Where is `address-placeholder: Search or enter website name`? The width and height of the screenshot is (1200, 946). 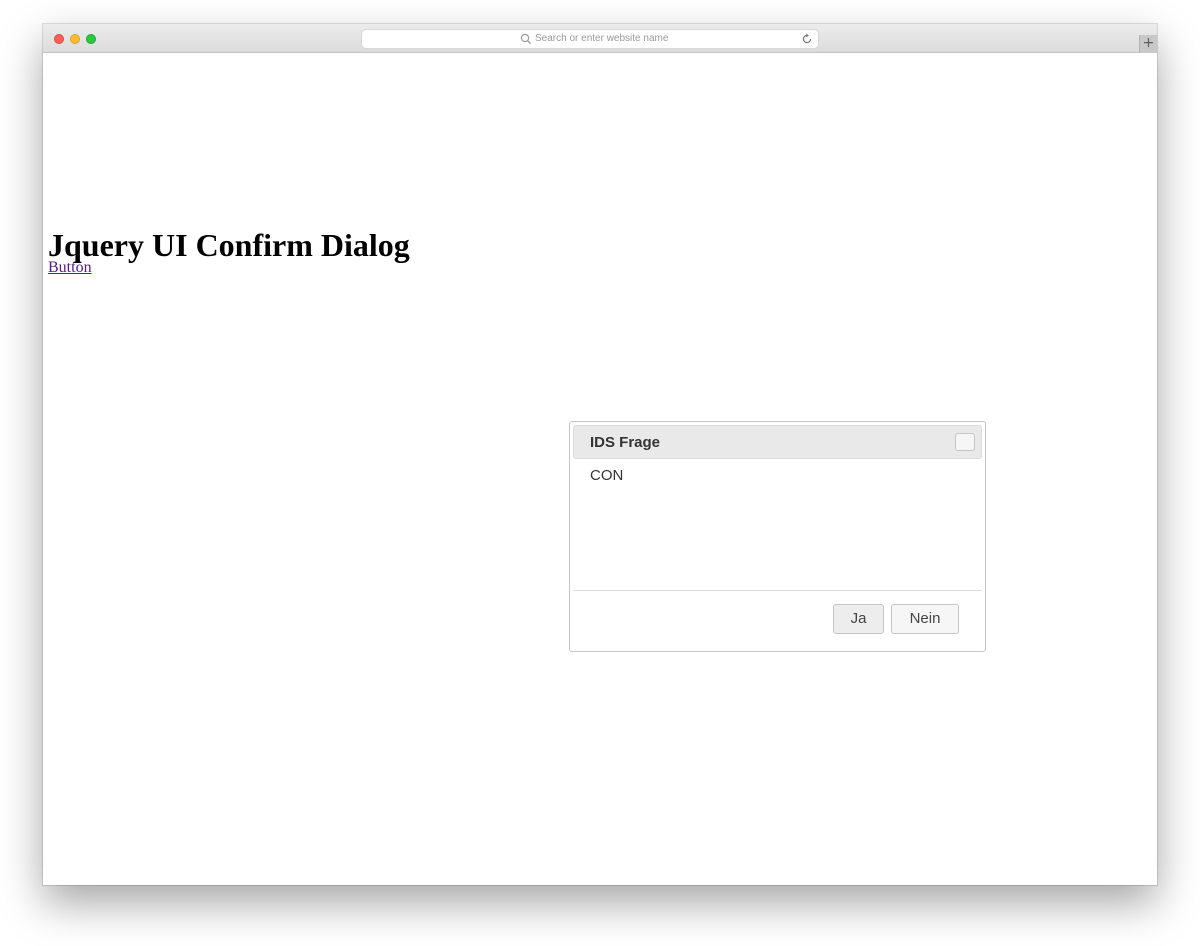
address-placeholder: Search or enter website name is located at coordinates (602, 38).